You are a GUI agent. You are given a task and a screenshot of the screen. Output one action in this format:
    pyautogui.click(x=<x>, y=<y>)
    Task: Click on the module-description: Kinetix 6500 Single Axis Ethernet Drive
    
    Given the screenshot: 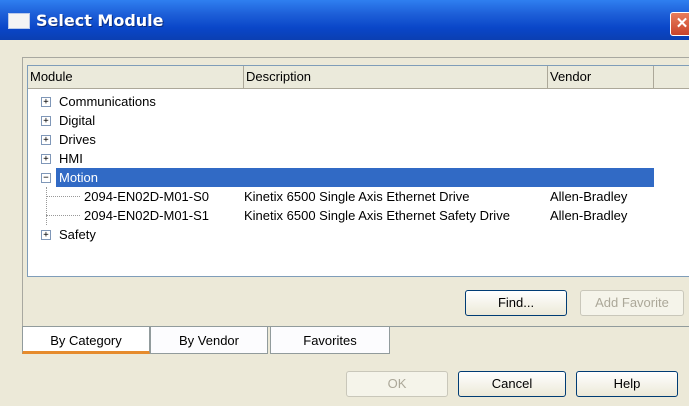 What is the action you would take?
    pyautogui.click(x=357, y=196)
    